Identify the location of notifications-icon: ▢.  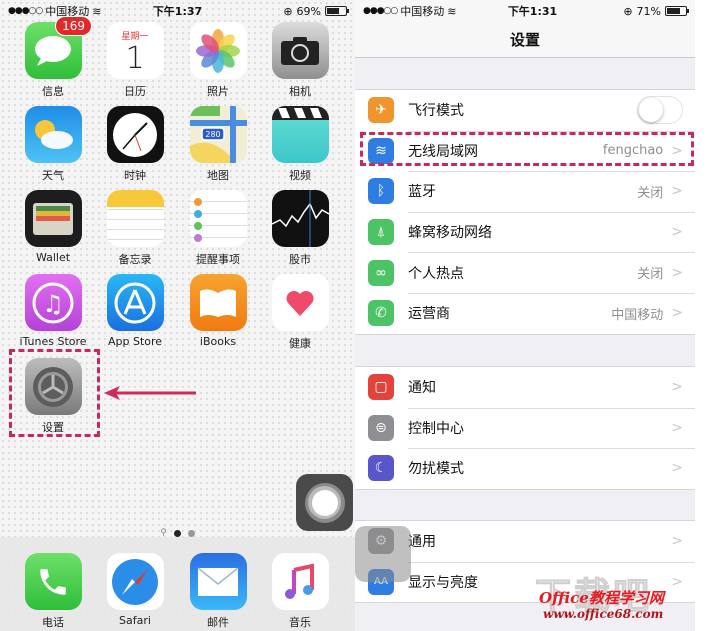
(381, 387).